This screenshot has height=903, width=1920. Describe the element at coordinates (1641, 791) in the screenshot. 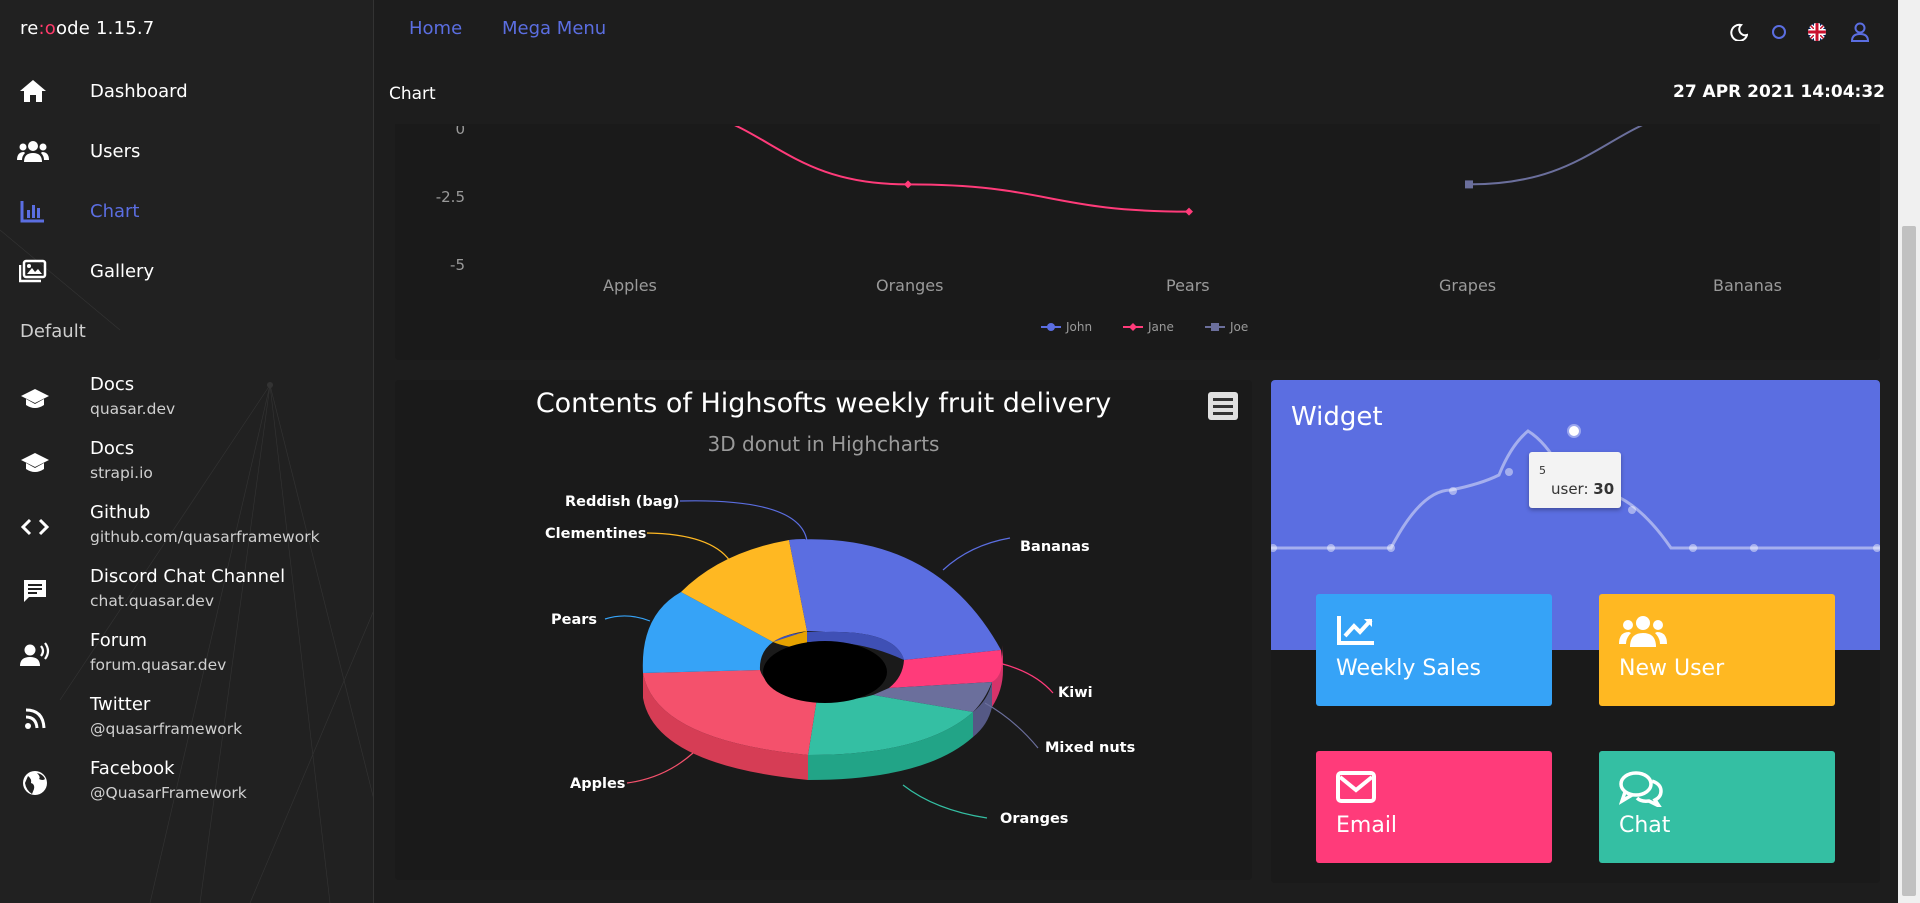

I see `comments-icon` at that location.